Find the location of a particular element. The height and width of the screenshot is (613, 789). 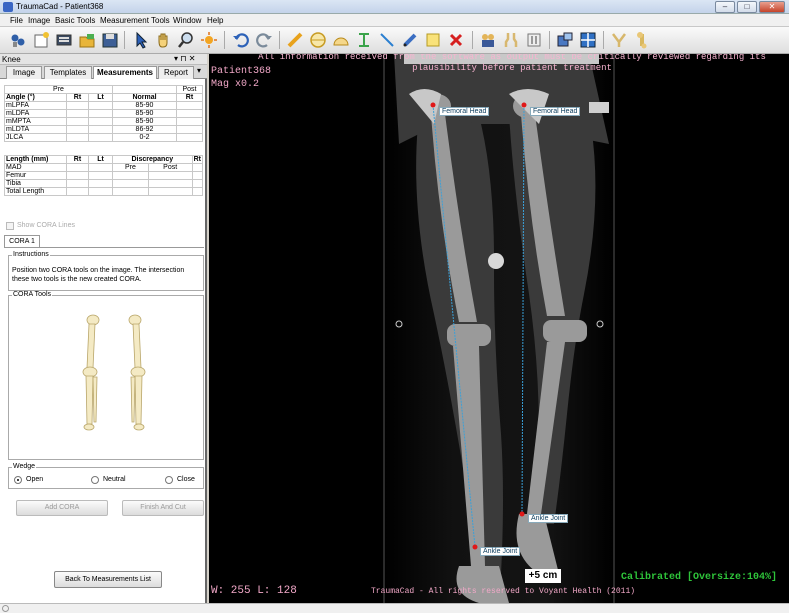

angle-header: Angle (°) is located at coordinates (35, 97).